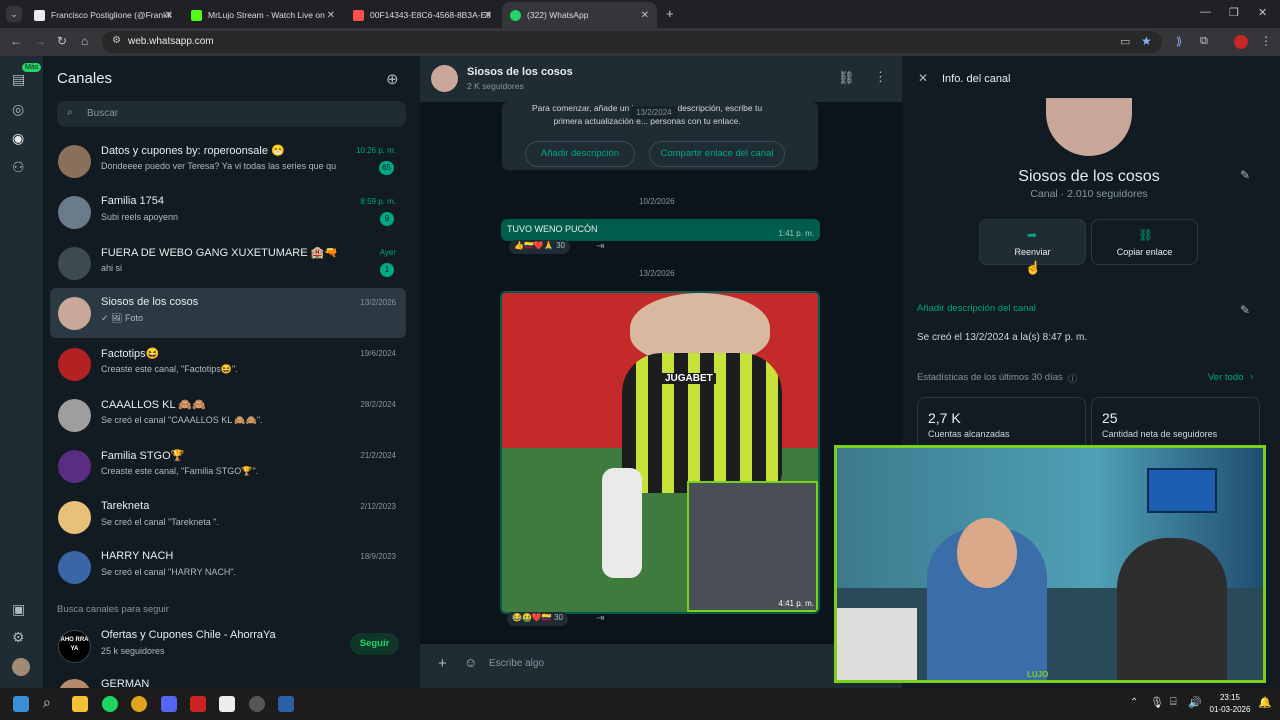 The image size is (1280, 720). I want to click on unread-badge: 9, so click(387, 218).